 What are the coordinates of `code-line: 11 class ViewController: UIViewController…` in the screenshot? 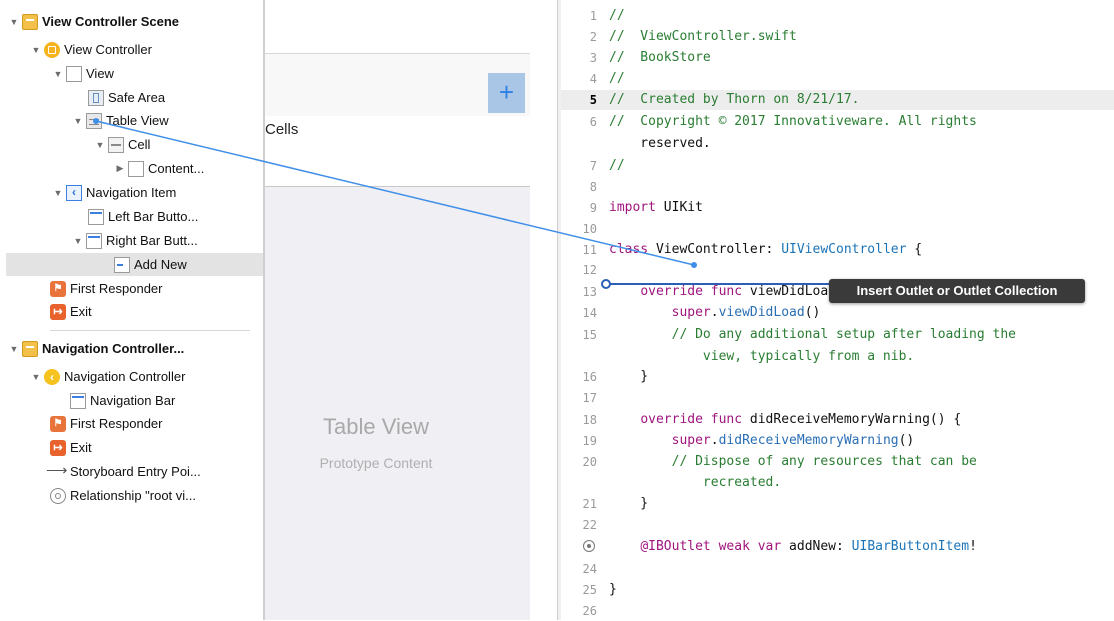 It's located at (837, 250).